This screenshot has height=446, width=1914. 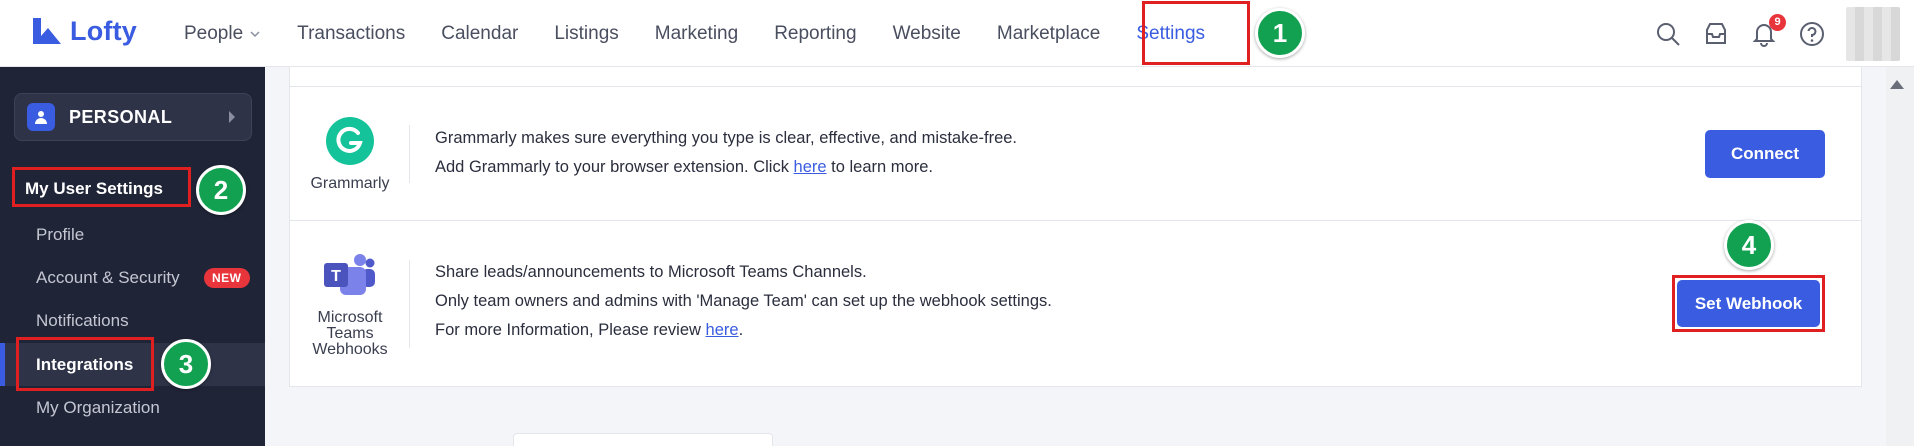 I want to click on top-icons: 9, so click(x=1777, y=33).